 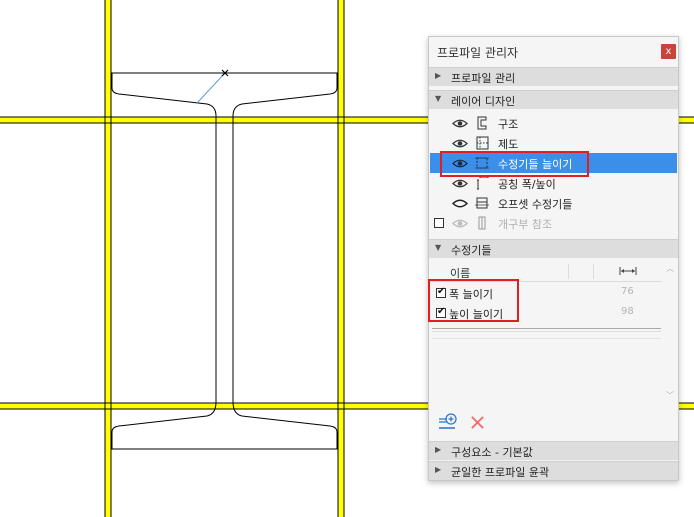 I want to click on nominal-size-icon, so click(x=483, y=183).